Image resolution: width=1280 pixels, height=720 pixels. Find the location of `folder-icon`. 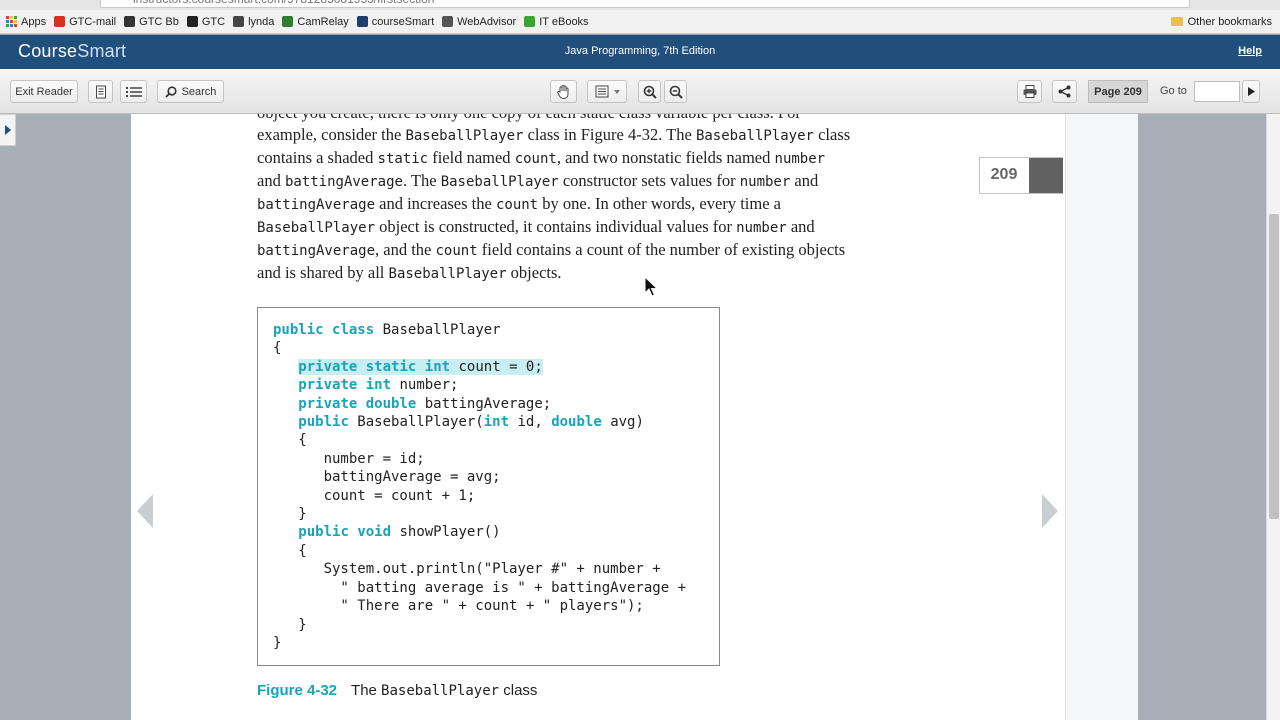

folder-icon is located at coordinates (1176, 21).